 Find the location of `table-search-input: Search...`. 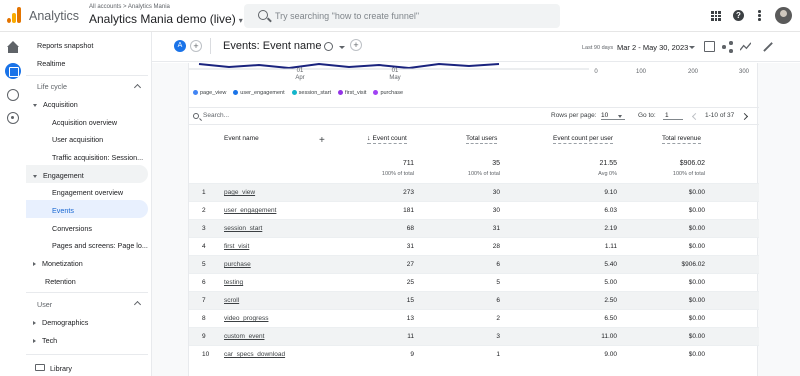

table-search-input: Search... is located at coordinates (216, 115).